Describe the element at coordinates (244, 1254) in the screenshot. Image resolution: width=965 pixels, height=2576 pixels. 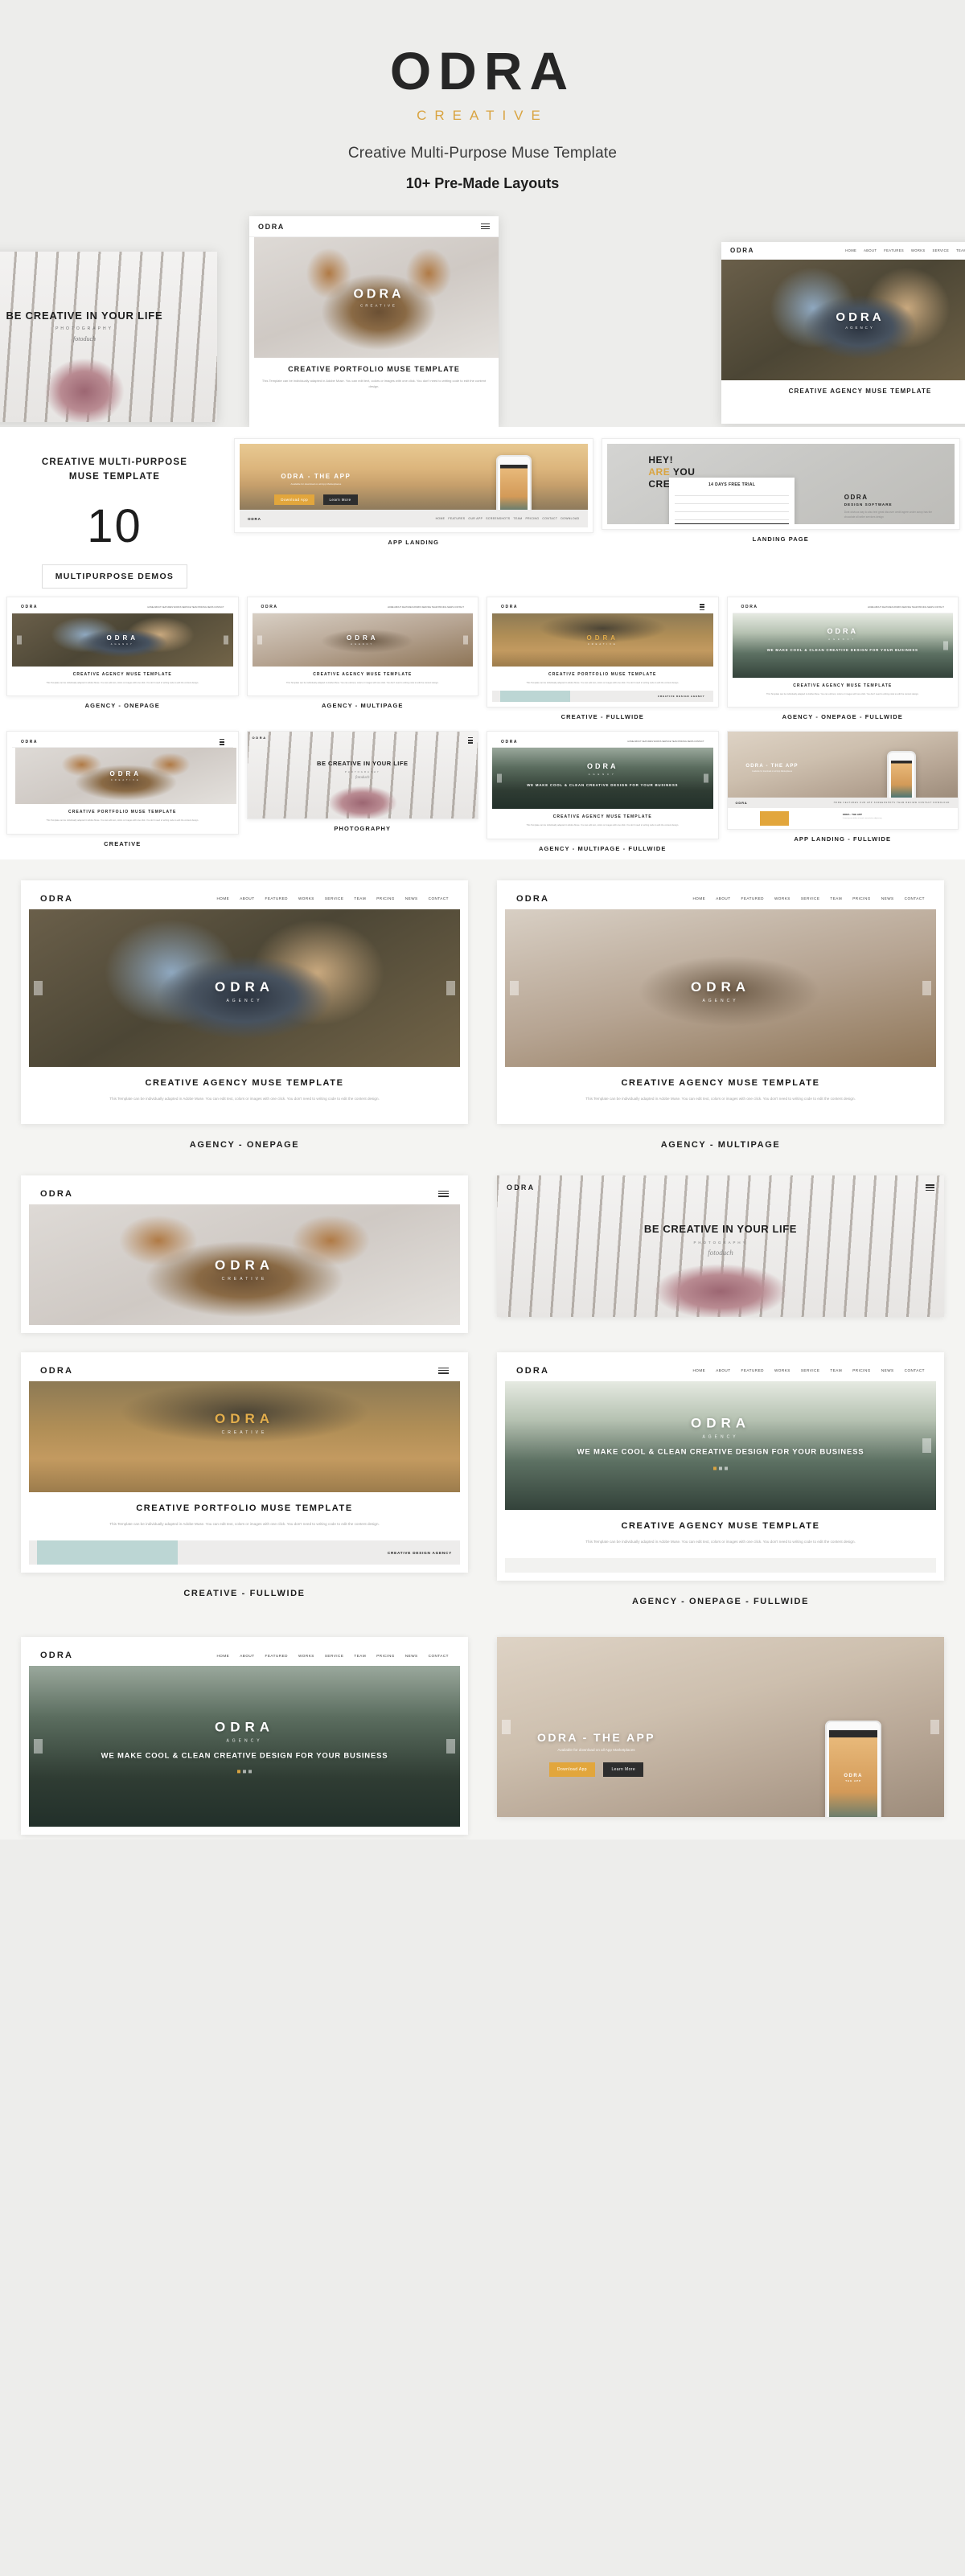
I see `mid-preview-creative: ODRA ODRA CREATIVE` at that location.